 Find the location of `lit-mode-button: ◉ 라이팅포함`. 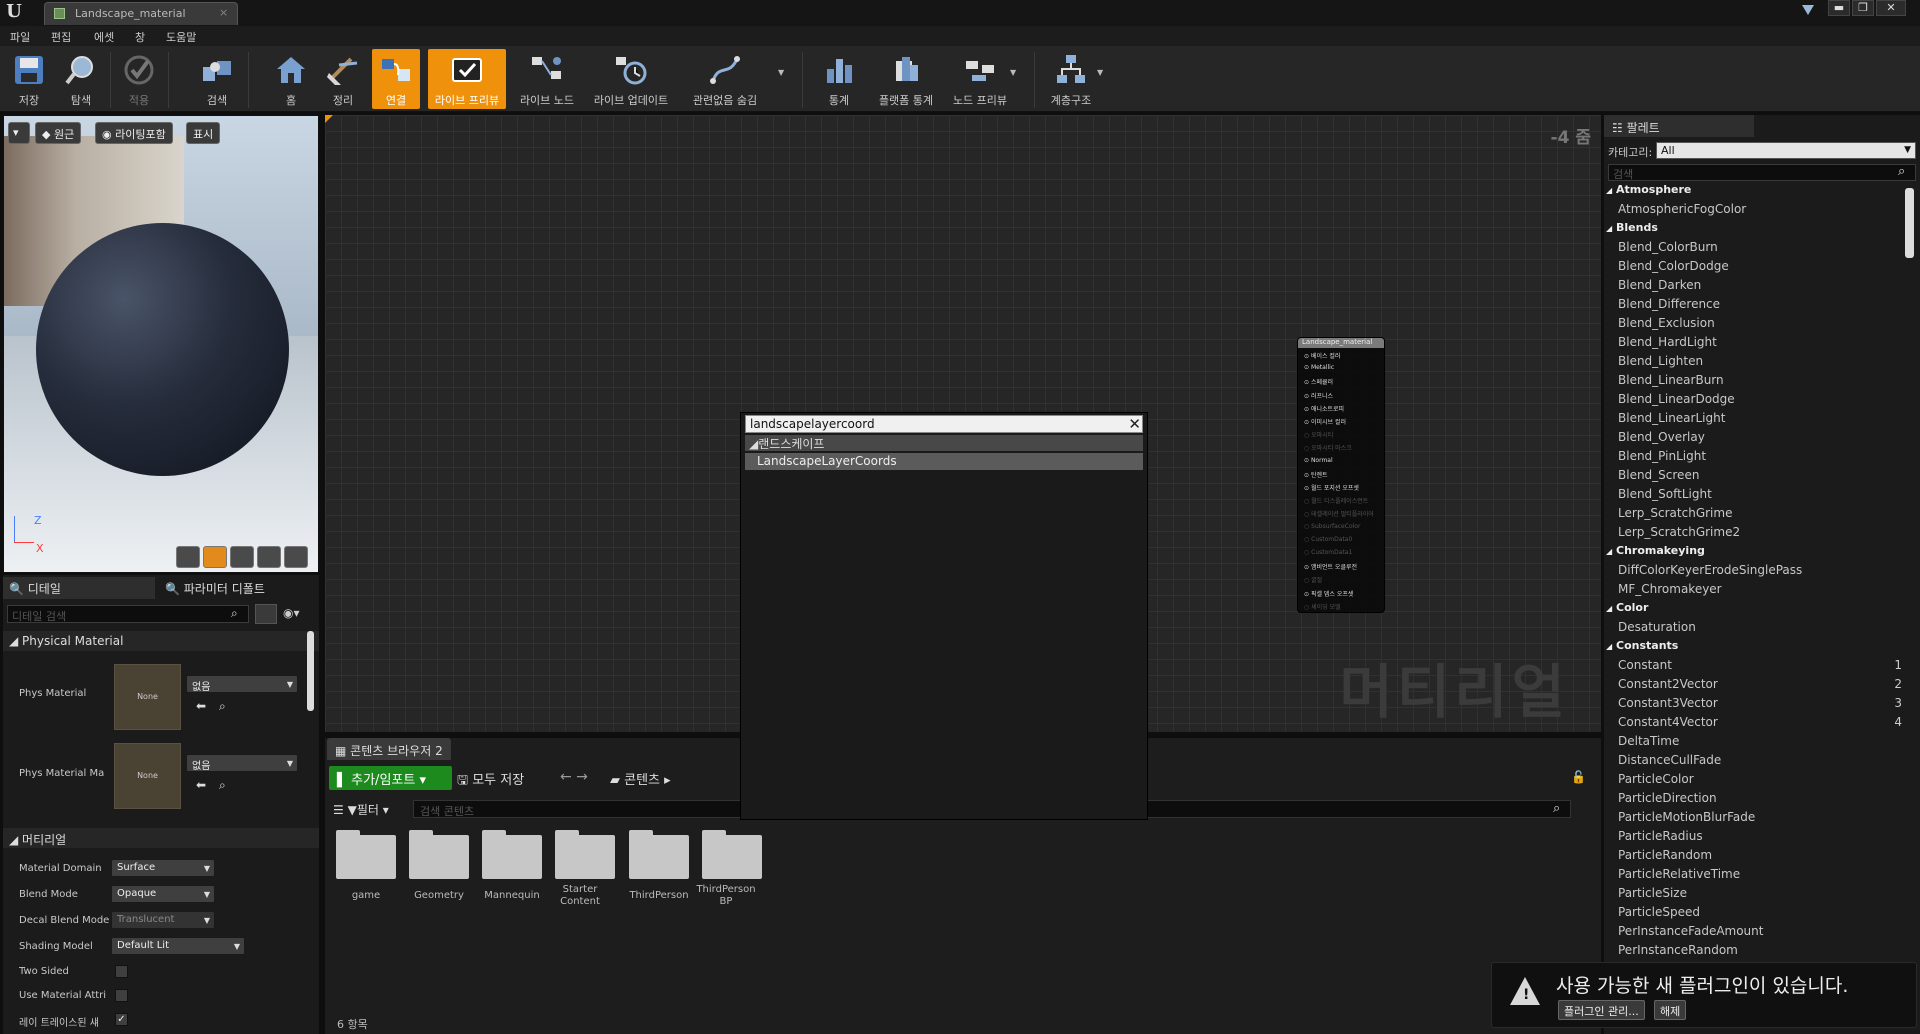

lit-mode-button: ◉ 라이팅포함 is located at coordinates (134, 133).